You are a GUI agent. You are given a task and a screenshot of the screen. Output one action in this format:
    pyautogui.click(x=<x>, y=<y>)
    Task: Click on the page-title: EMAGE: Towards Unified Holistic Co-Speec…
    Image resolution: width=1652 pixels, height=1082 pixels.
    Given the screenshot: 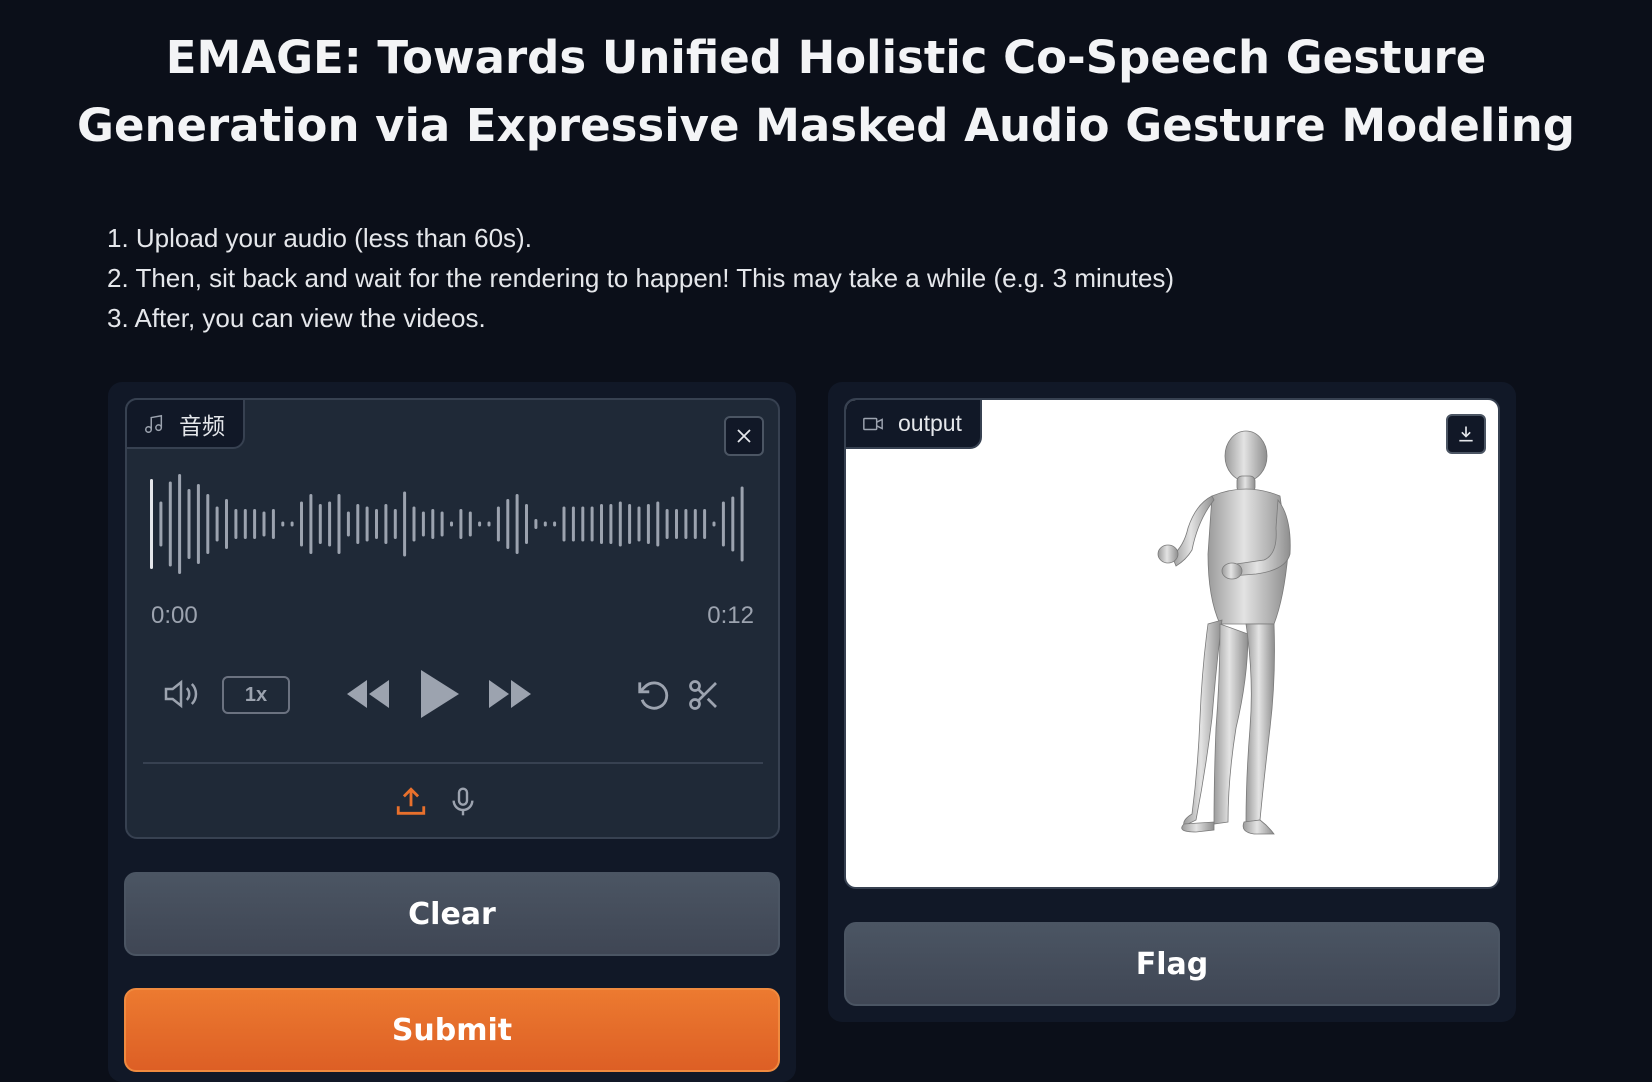 What is the action you would take?
    pyautogui.click(x=826, y=92)
    